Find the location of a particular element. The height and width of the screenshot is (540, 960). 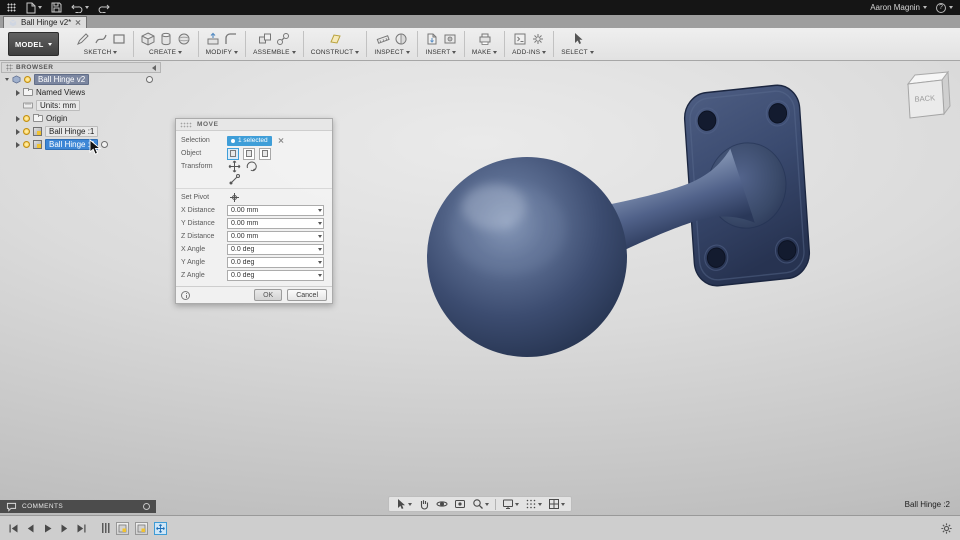

sketch-rectangle-icon is located at coordinates (119, 39).